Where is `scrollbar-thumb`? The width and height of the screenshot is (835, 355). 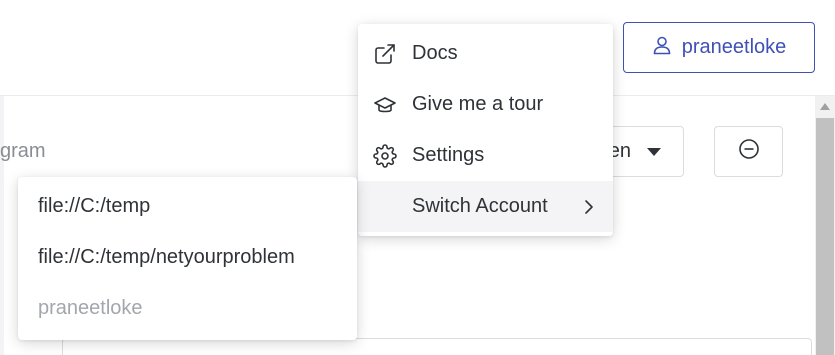
scrollbar-thumb is located at coordinates (825, 236).